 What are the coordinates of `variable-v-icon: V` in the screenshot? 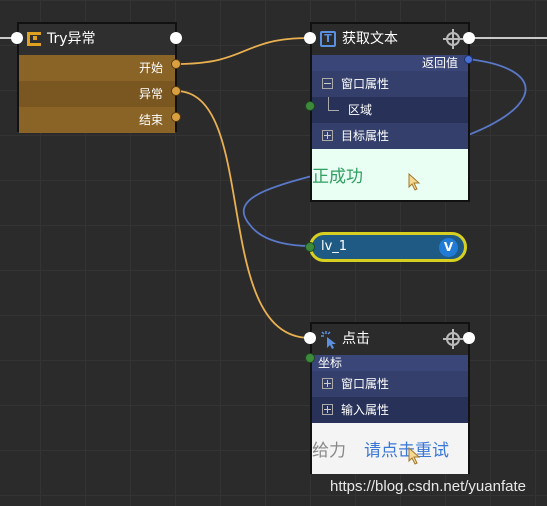 It's located at (448, 247).